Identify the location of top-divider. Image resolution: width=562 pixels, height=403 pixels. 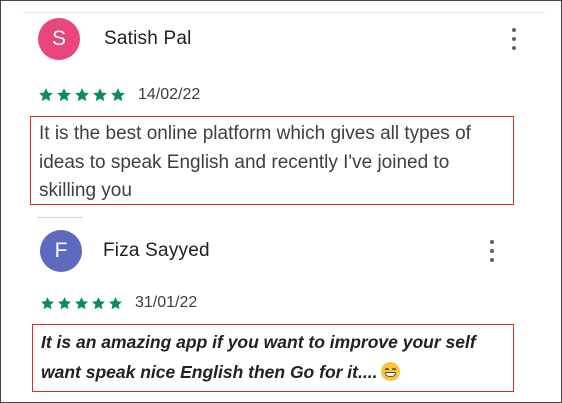
(284, 12).